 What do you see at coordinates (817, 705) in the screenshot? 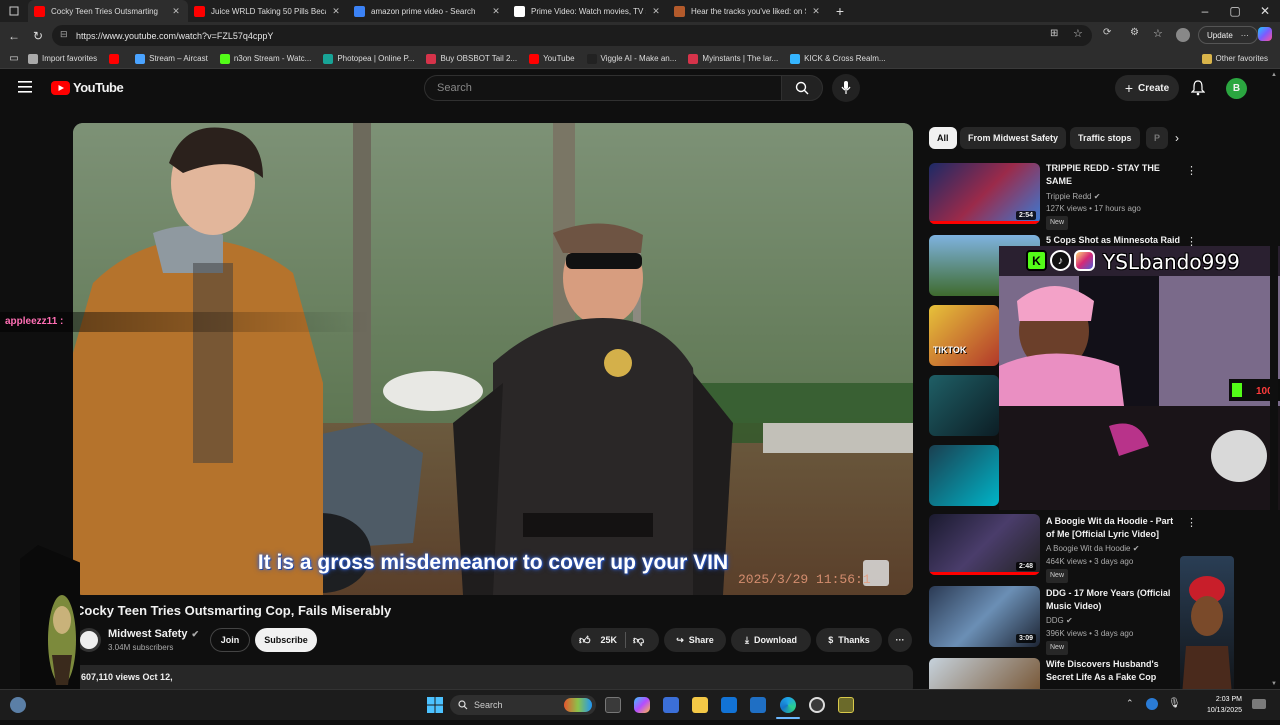
I see `obs-icon` at bounding box center [817, 705].